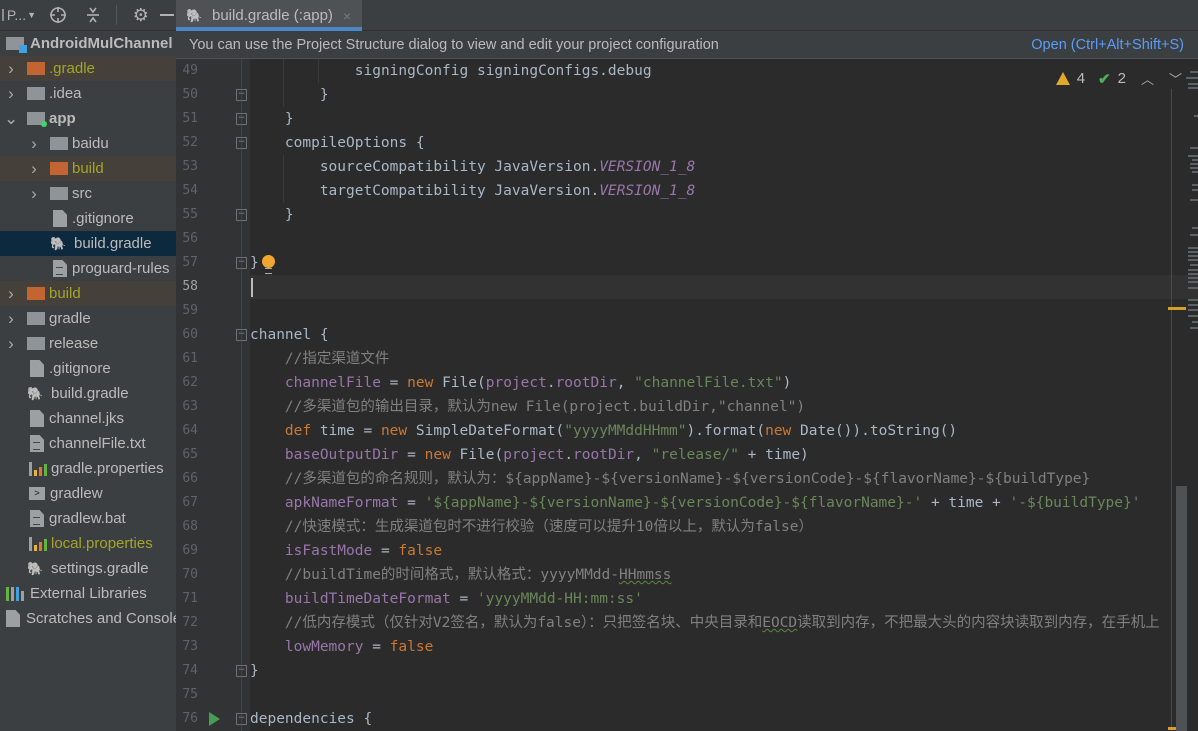 Image resolution: width=1198 pixels, height=731 pixels. I want to click on inspection-widget: 4 ✔ 2 ︿ ﹀, so click(1118, 78).